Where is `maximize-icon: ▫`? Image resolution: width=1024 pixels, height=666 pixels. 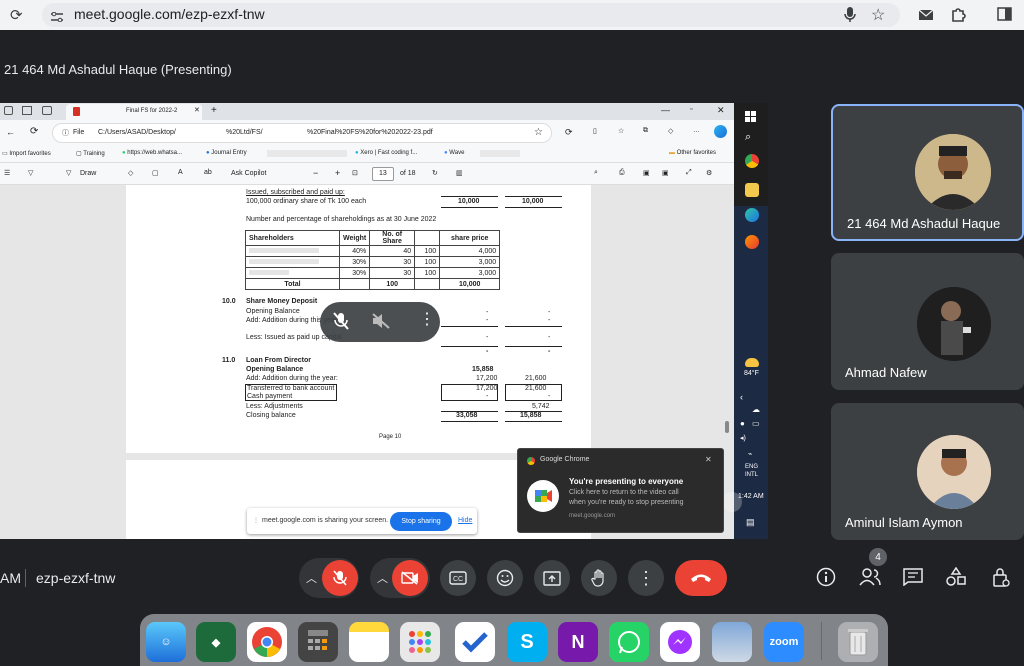 maximize-icon: ▫ is located at coordinates (691, 109).